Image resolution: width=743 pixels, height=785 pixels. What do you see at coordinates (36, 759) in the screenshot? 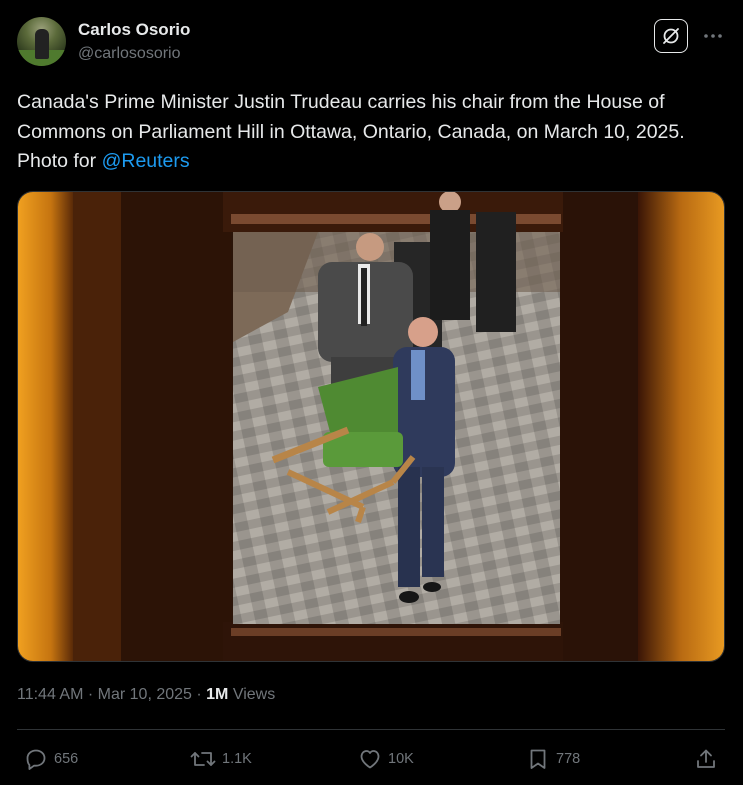
I see `reply-icon` at bounding box center [36, 759].